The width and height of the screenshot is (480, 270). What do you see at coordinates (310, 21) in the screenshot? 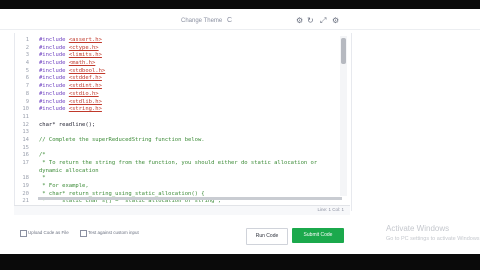
I see `refresh-icon: ↻` at bounding box center [310, 21].